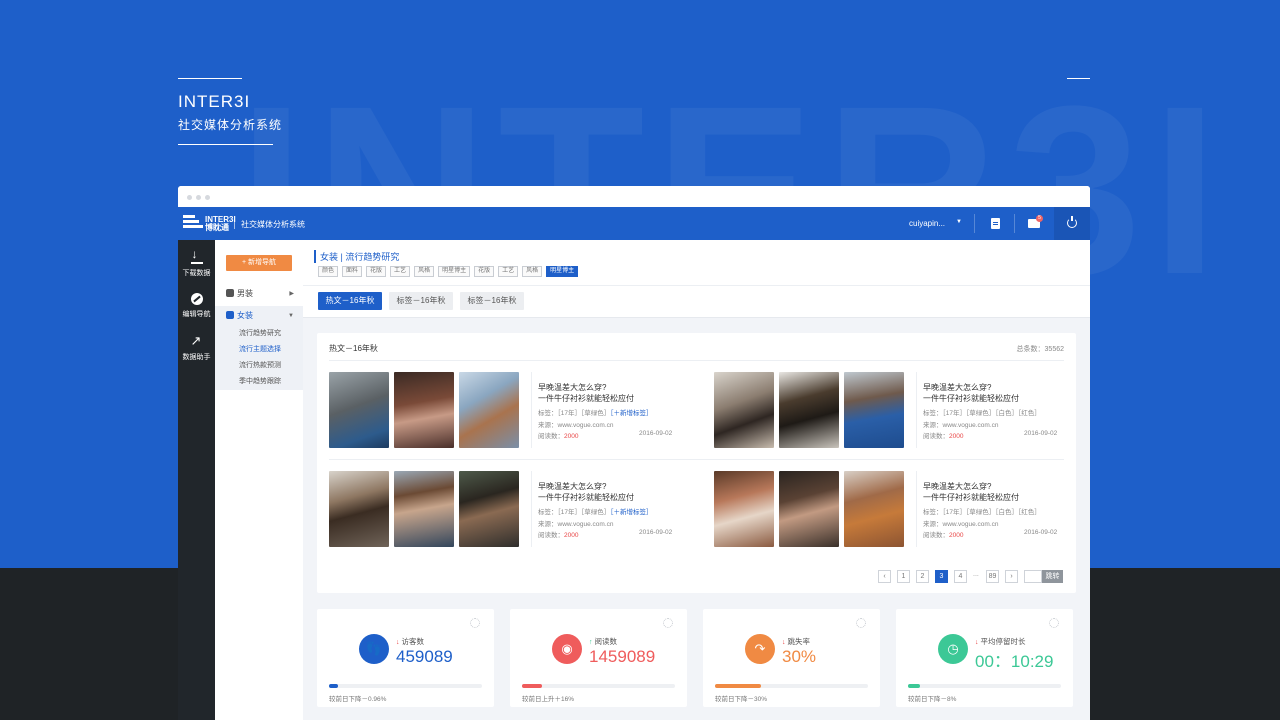 This screenshot has height=720, width=1280. Describe the element at coordinates (562, 271) in the screenshot. I see `tag-filter-active: 明星博主` at that location.